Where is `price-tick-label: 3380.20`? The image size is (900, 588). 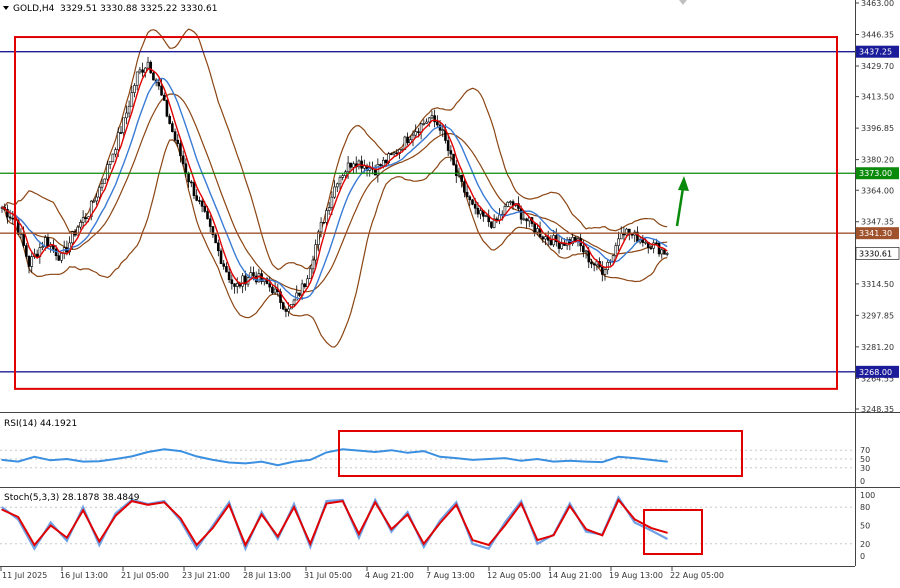
price-tick-label: 3380.20 is located at coordinates (877, 160).